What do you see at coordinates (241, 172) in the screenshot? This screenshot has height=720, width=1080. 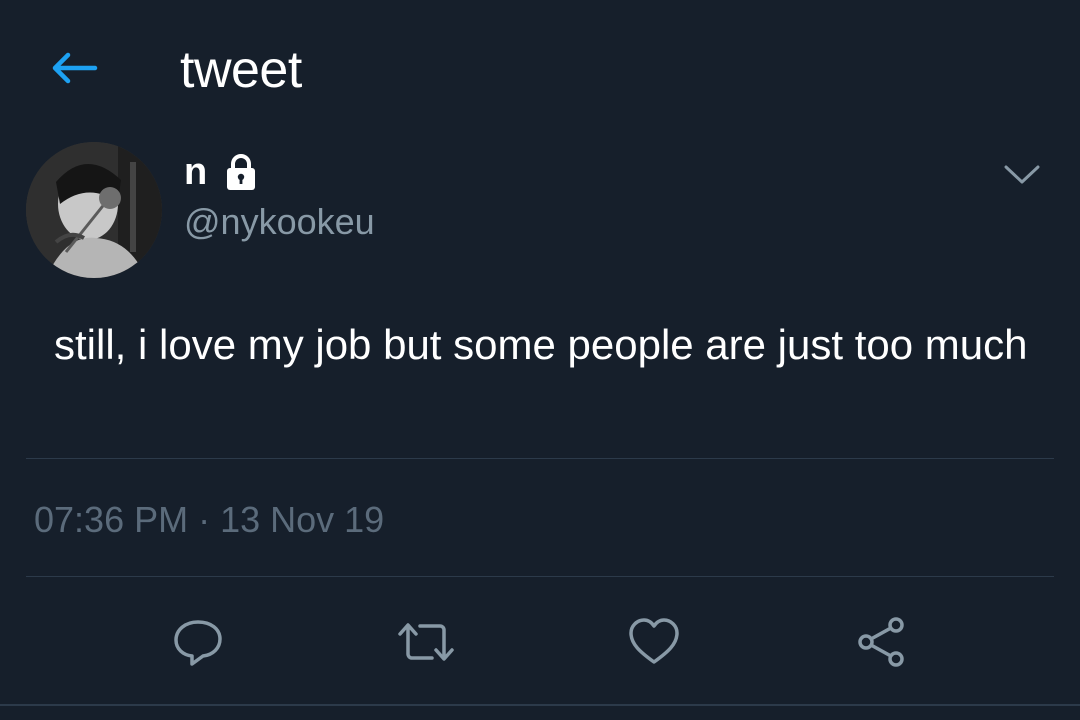 I see `lock-icon` at bounding box center [241, 172].